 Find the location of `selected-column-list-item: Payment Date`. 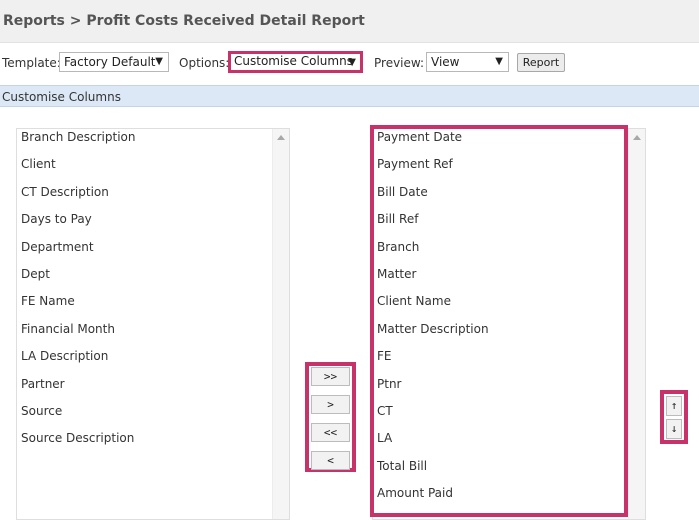

selected-column-list-item: Payment Date is located at coordinates (419, 137).